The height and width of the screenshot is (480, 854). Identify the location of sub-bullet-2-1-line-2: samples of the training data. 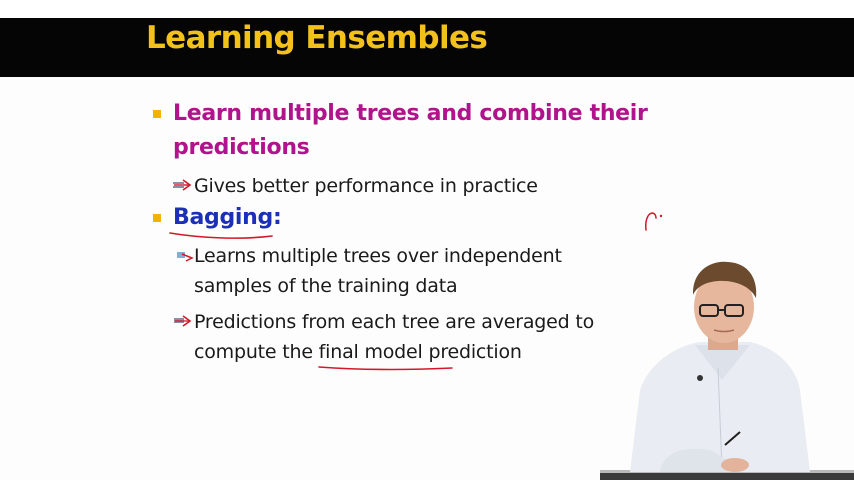
(326, 286).